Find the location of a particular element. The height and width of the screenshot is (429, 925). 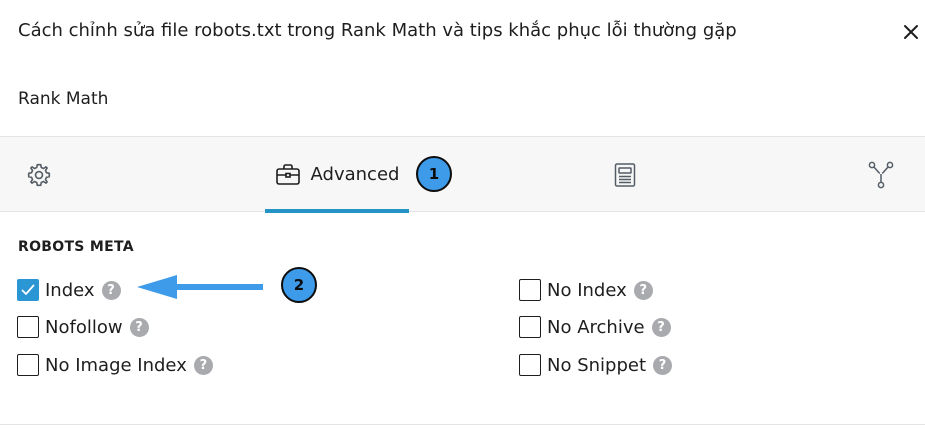

noimageindex-checkbox is located at coordinates (28, 365).